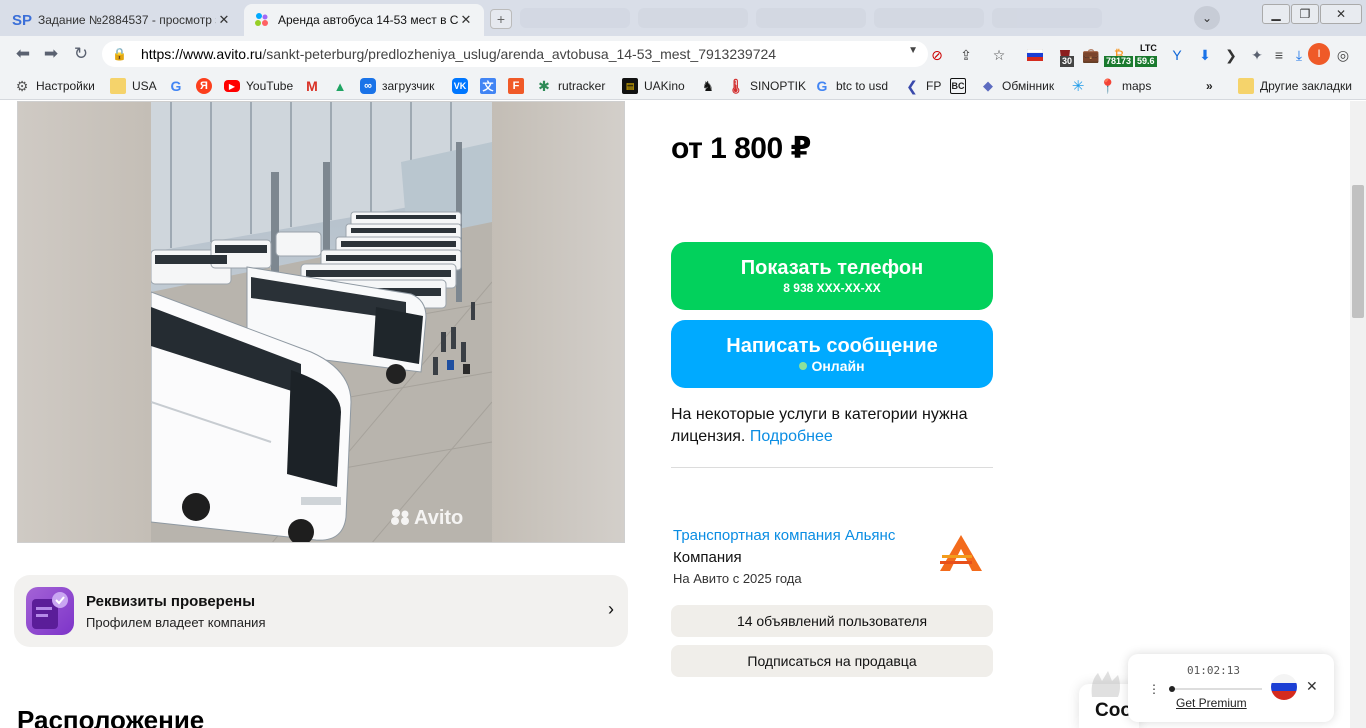  Describe the element at coordinates (912, 85) in the screenshot. I see `fp-icon: ❮` at that location.